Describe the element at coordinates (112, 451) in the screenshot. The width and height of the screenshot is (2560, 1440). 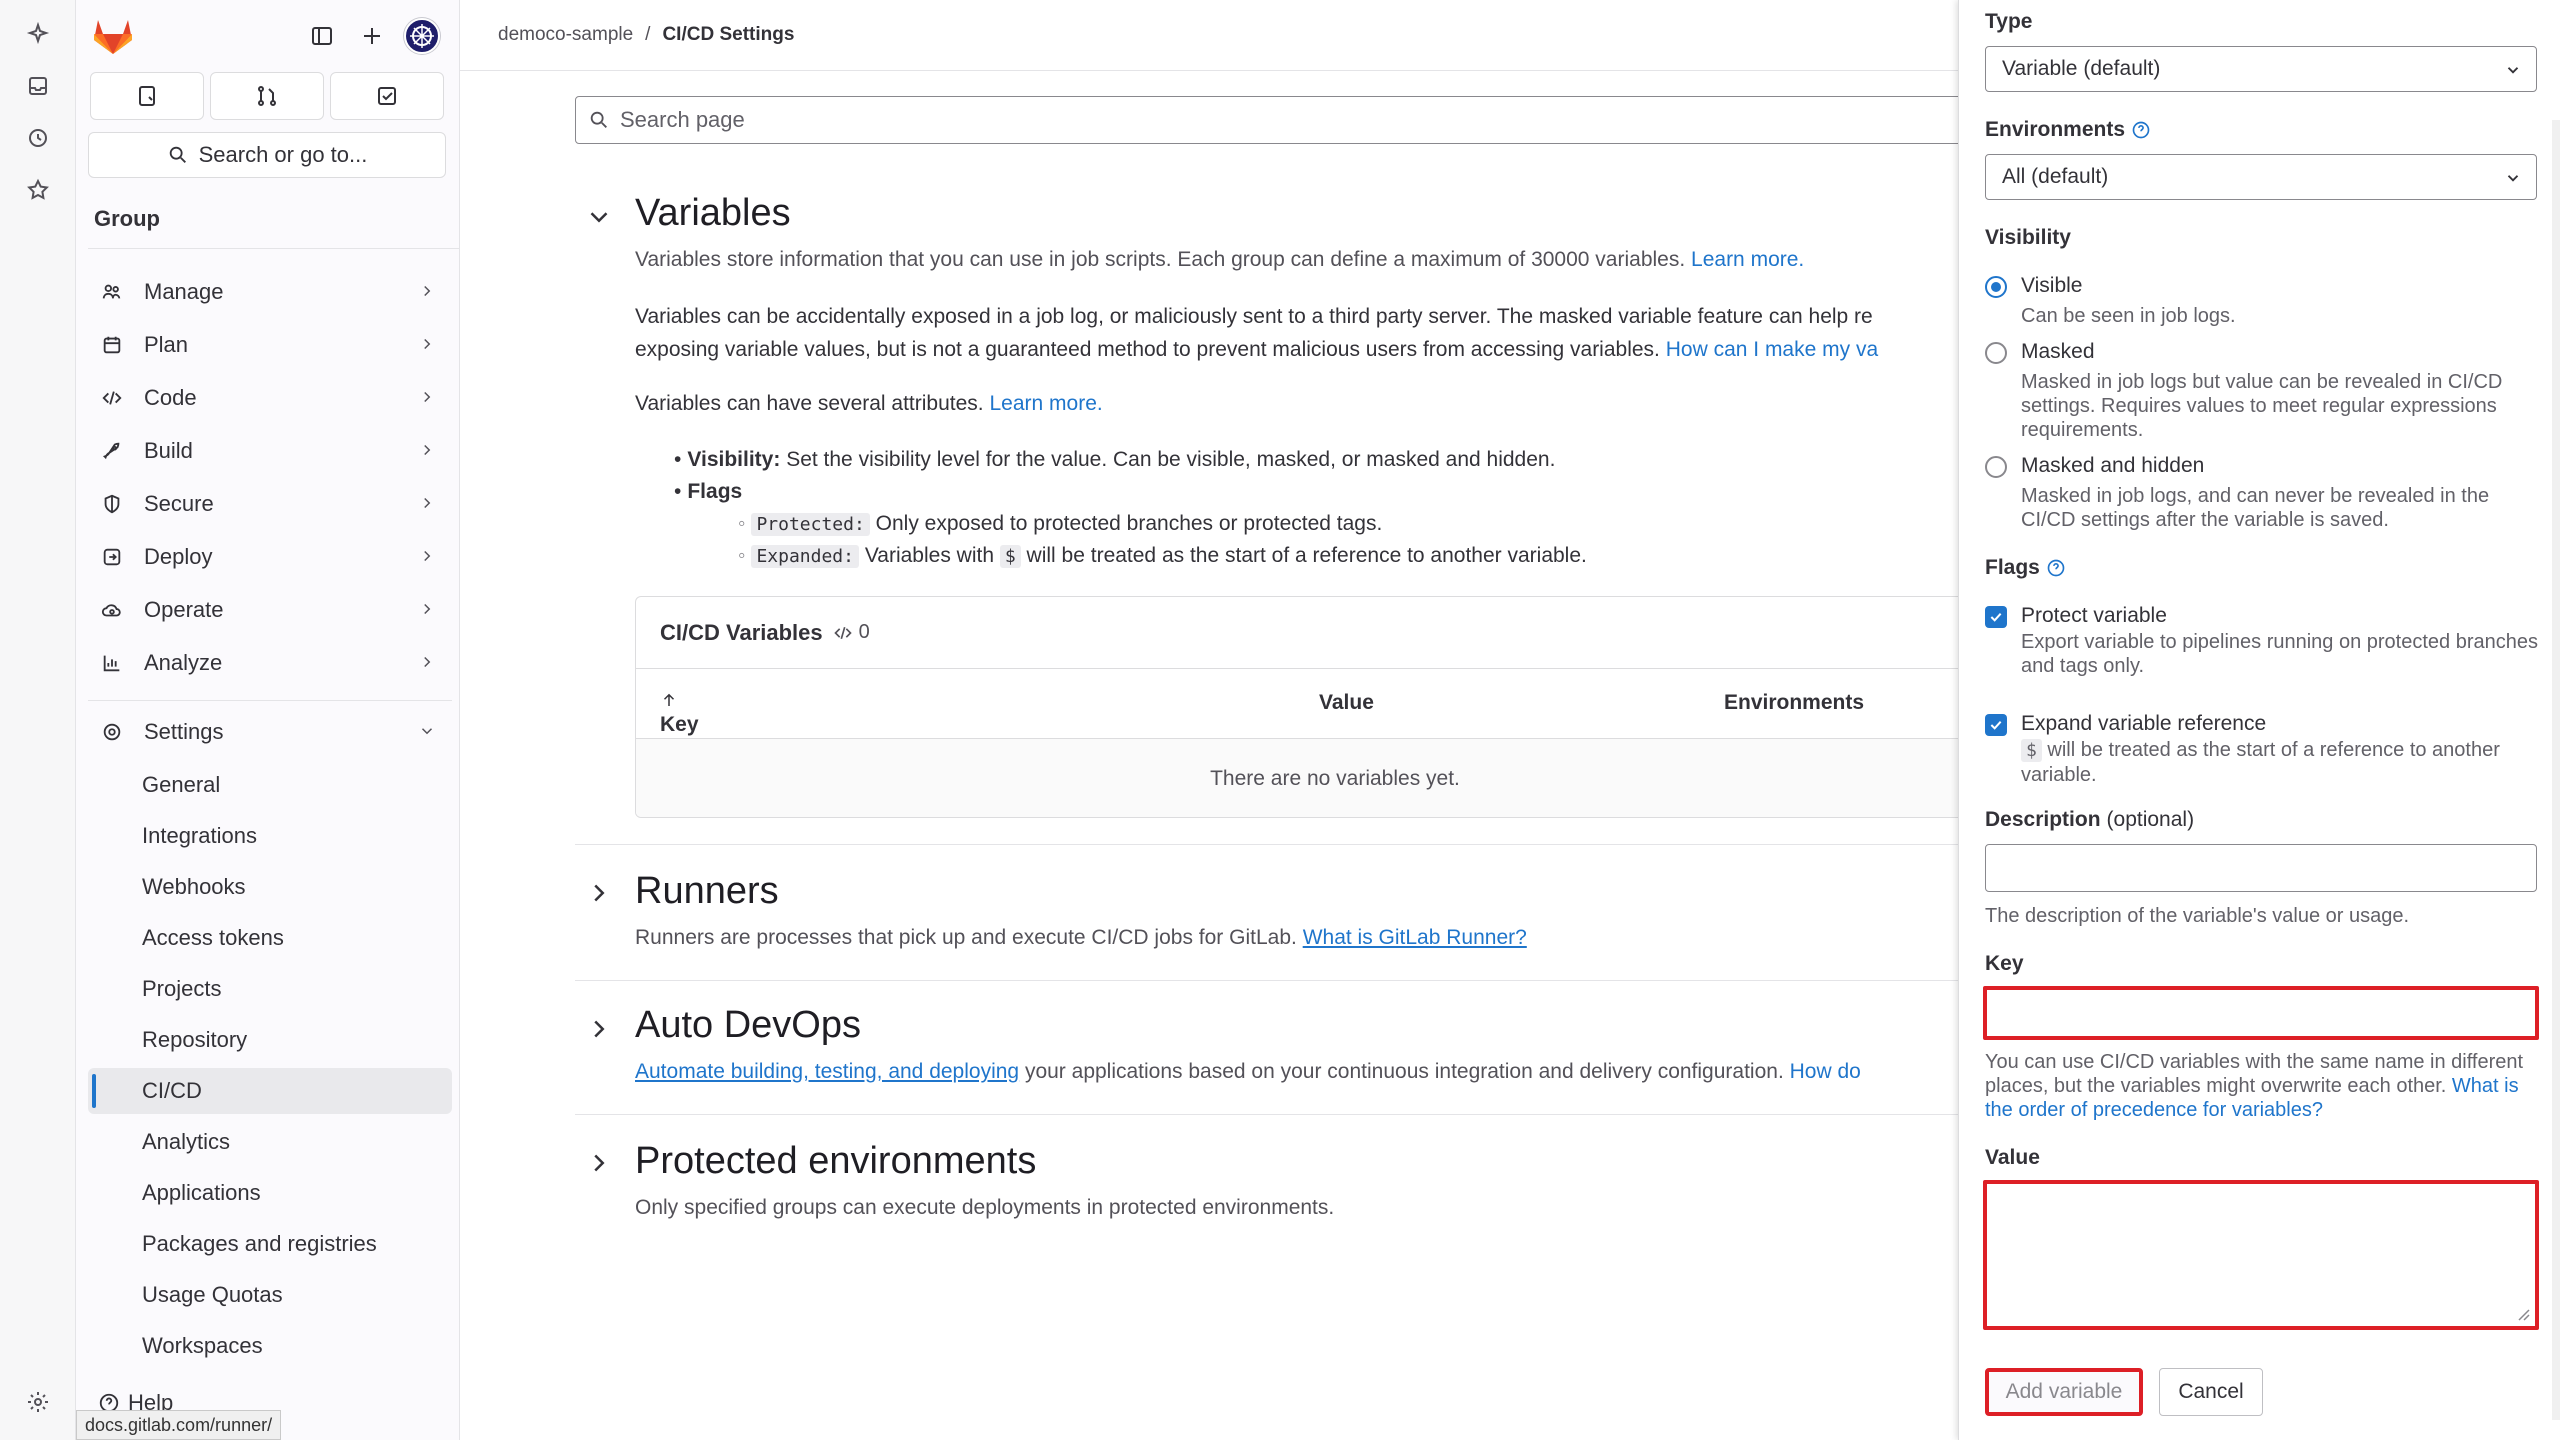
I see `rocket-icon` at that location.